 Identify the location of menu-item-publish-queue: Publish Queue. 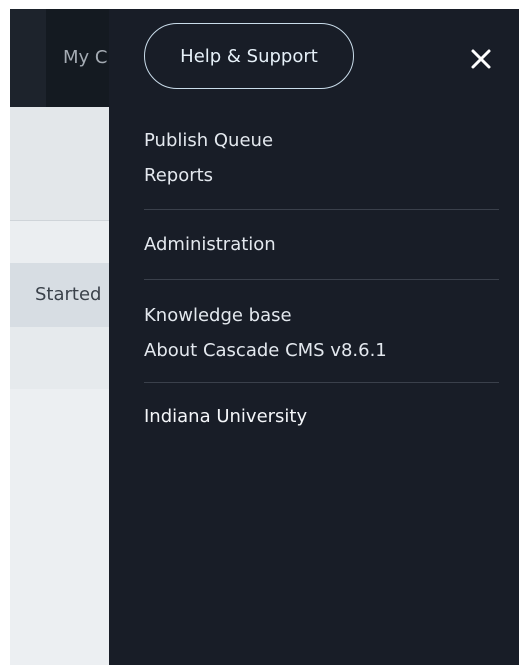
(208, 140).